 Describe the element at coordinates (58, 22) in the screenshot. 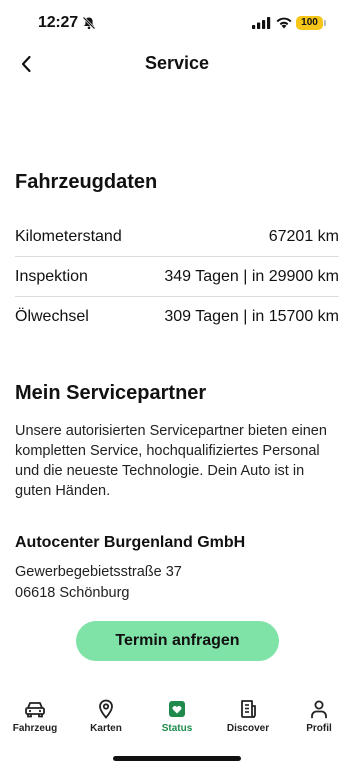

I see `status-time: 12:27` at that location.